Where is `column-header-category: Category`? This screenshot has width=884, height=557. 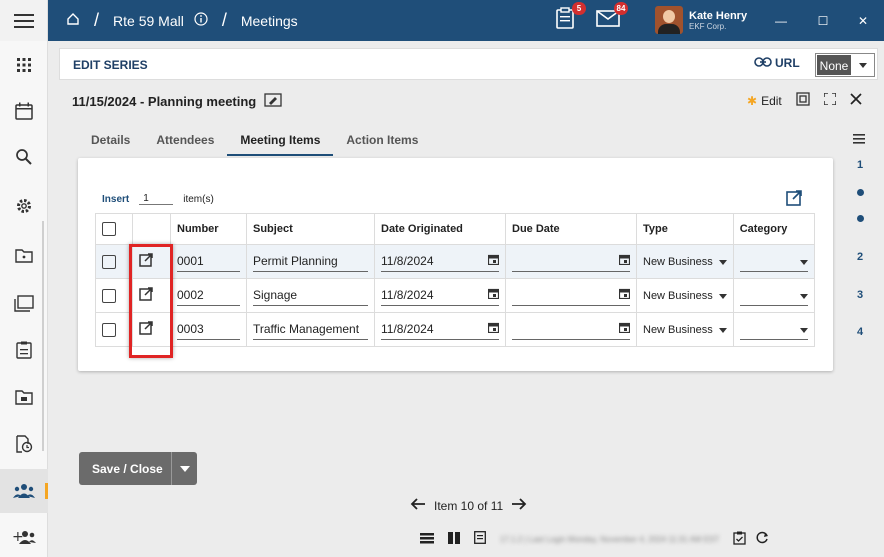
column-header-category: Category is located at coordinates (774, 229).